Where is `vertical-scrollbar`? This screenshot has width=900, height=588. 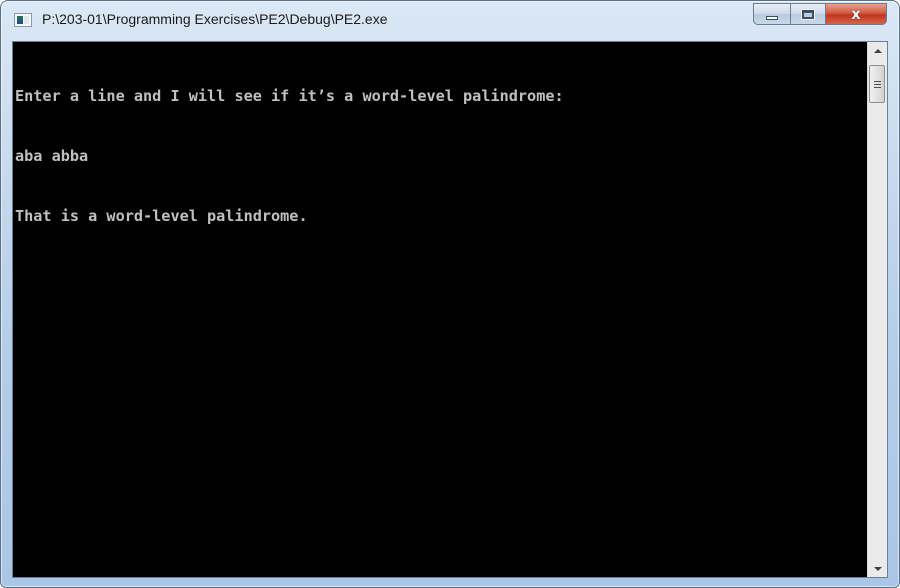 vertical-scrollbar is located at coordinates (877, 309).